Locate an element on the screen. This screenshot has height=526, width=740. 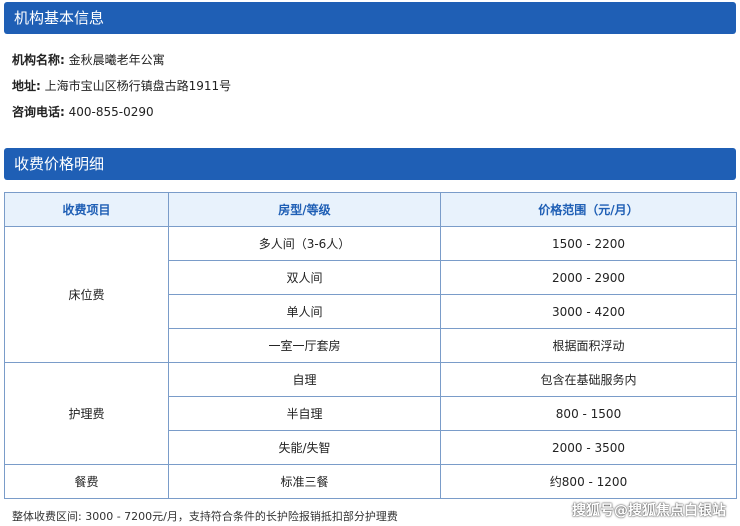
room-type-cell: 多人间（3-6人） is located at coordinates (304, 243).